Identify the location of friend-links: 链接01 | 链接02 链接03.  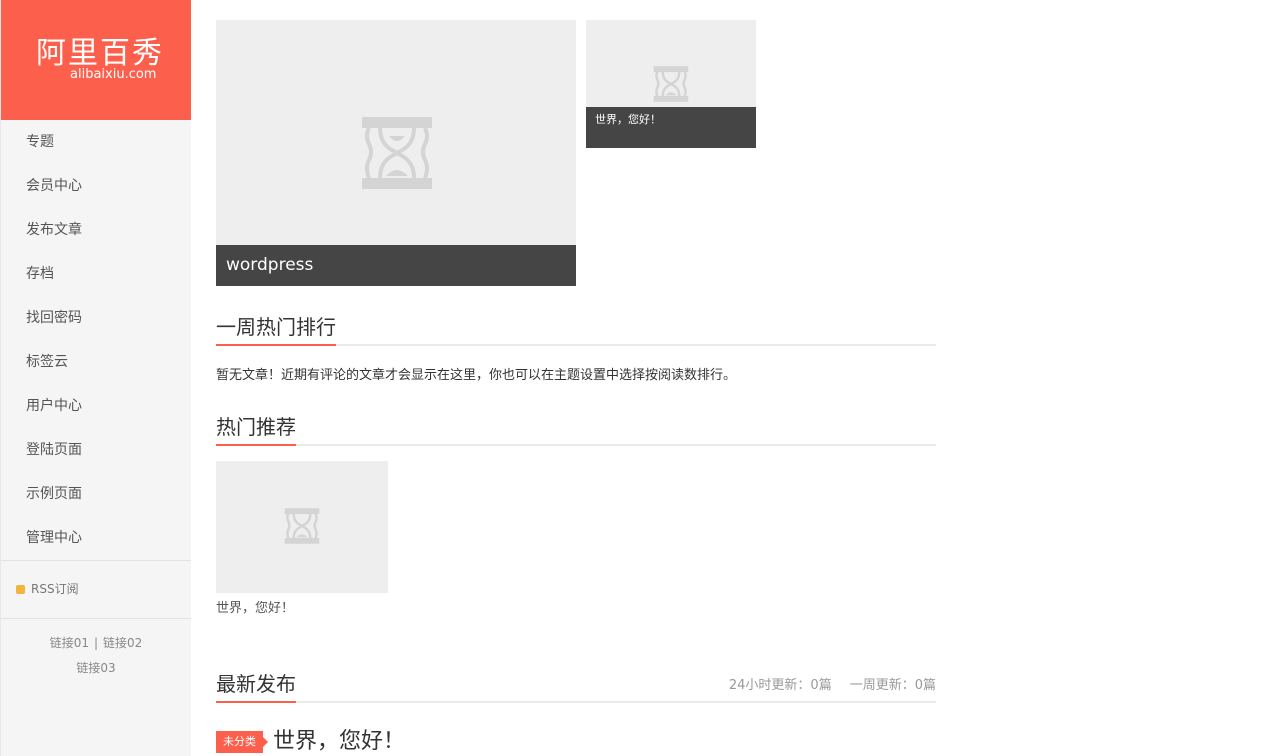
(96, 650).